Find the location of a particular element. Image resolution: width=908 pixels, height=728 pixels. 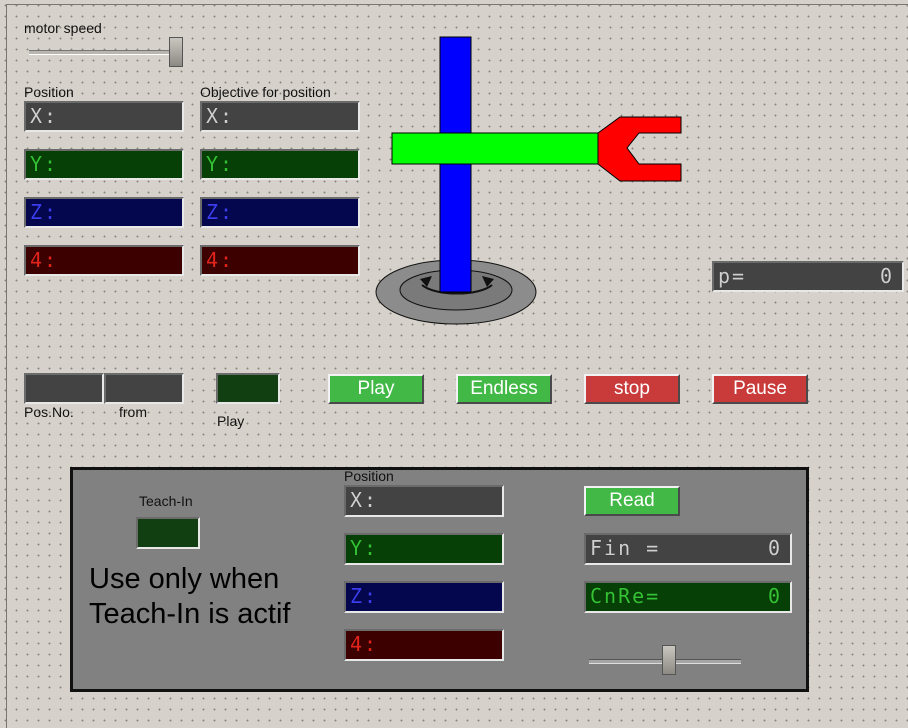

cnre-prefix: CnRe= is located at coordinates (625, 596).